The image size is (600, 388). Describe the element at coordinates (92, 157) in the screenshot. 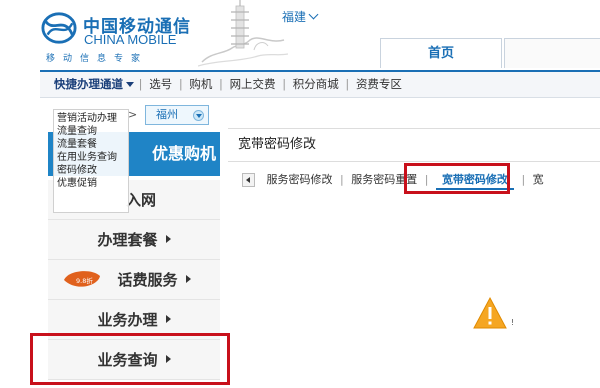

I see `dropdown-item-active-services: 在用业务查询` at that location.